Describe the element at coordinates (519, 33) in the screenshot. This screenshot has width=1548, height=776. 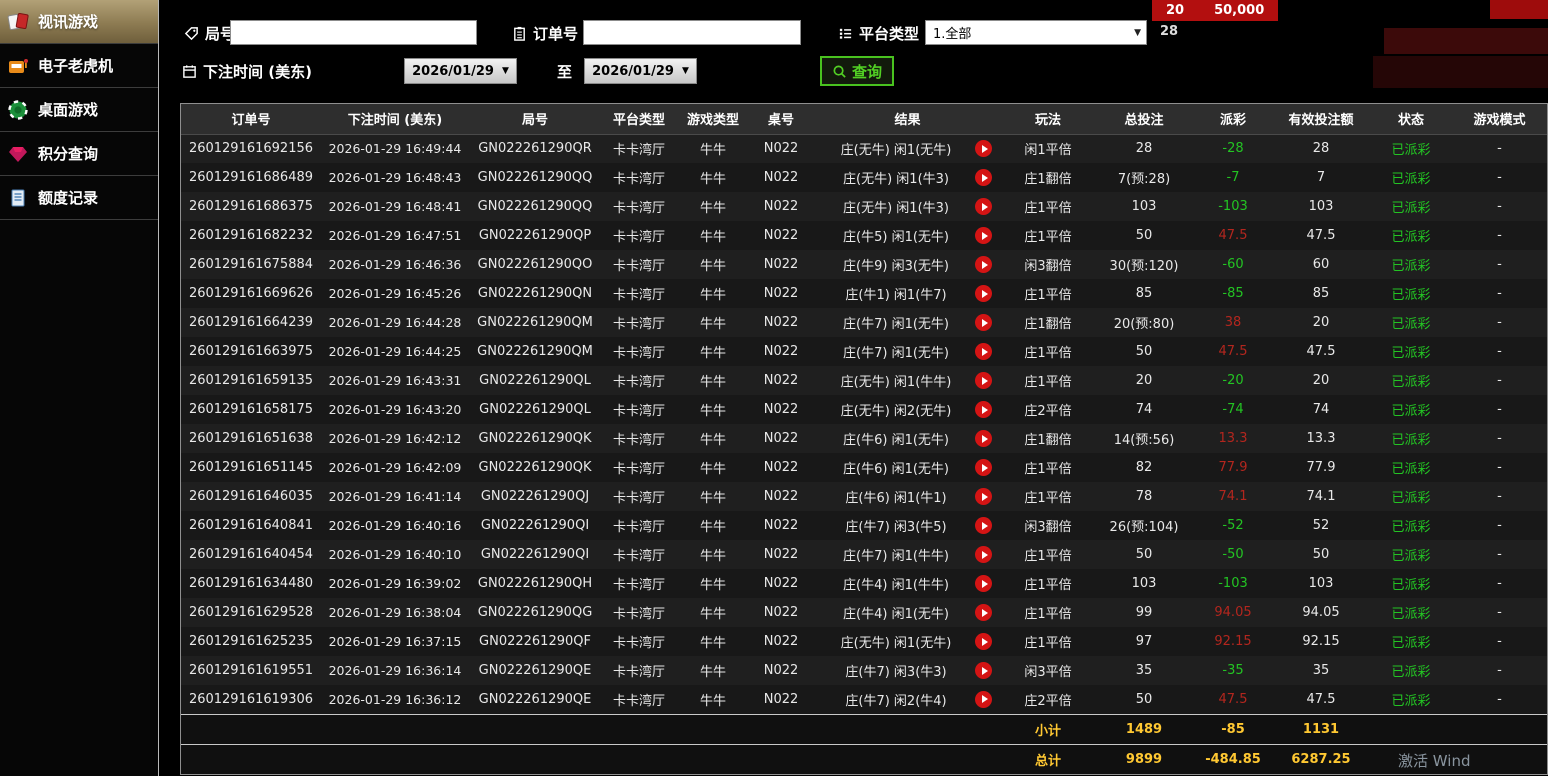
I see `clipboard-icon` at that location.